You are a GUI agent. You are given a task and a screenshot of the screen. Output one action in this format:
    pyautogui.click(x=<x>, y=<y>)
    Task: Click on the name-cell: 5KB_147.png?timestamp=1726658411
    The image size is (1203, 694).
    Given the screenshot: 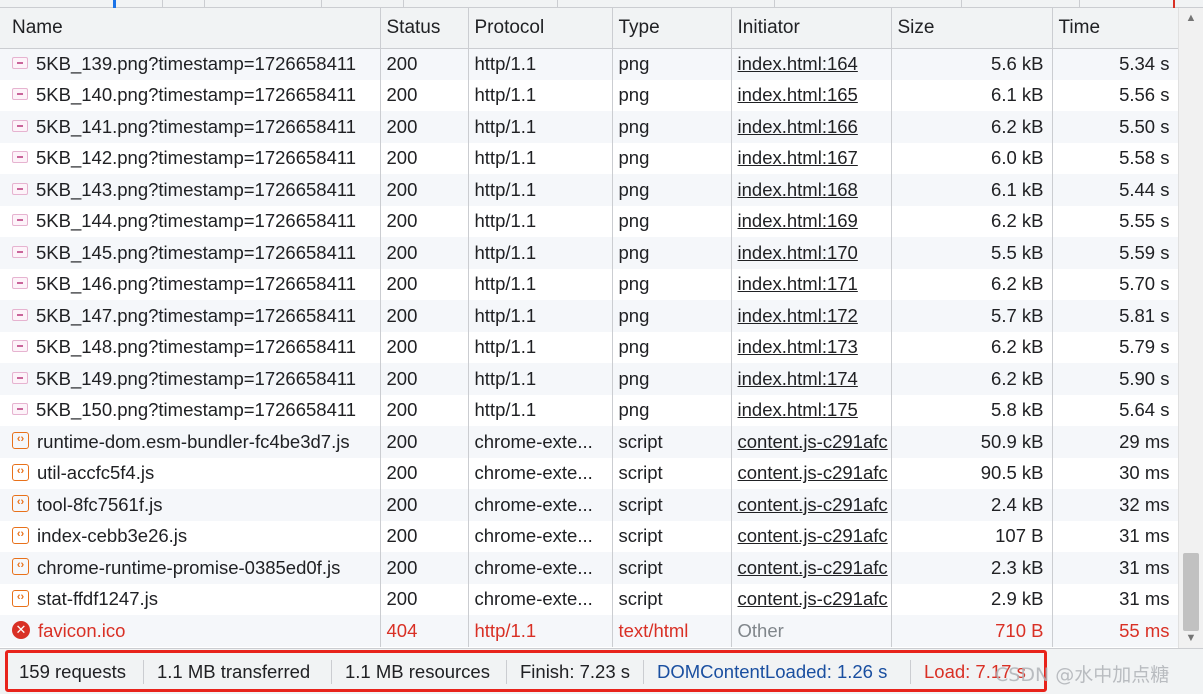 What is the action you would take?
    pyautogui.click(x=190, y=316)
    